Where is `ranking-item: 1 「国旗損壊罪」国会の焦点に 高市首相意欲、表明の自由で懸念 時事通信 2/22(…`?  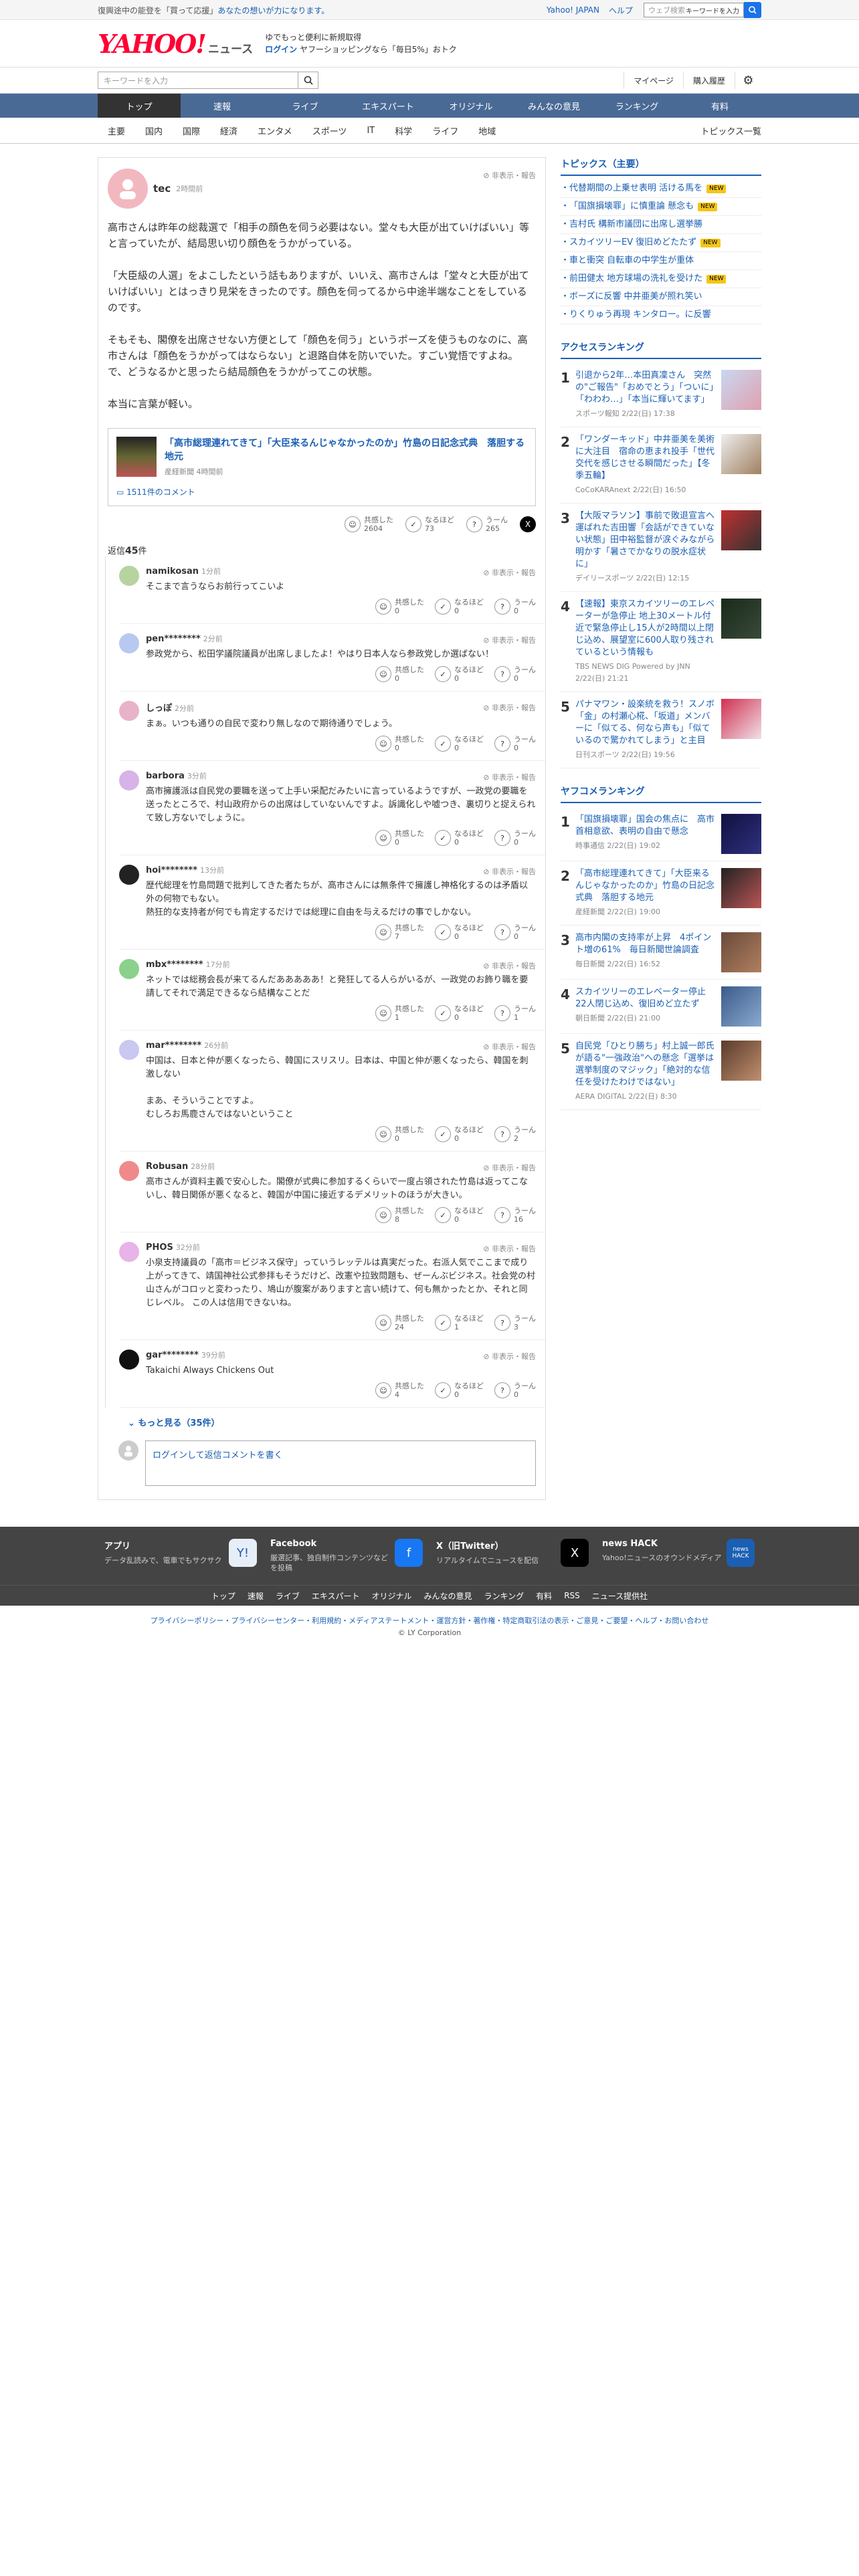
ranking-item: 1 「国旗損壊罪」国会の焦点に 高市首相意欲、表明の自由で懸念 時事通信 2/22(… is located at coordinates (661, 834).